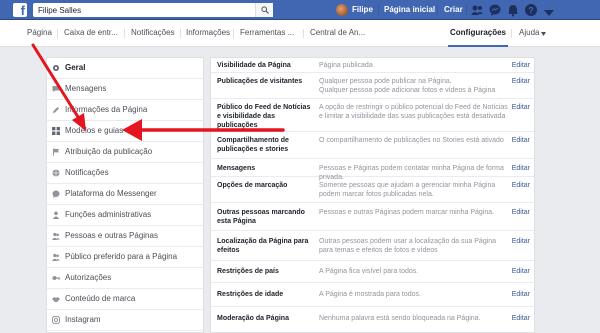 This screenshot has width=600, height=333. What do you see at coordinates (248, 271) in the screenshot?
I see `setting-label: Restrições de país` at bounding box center [248, 271].